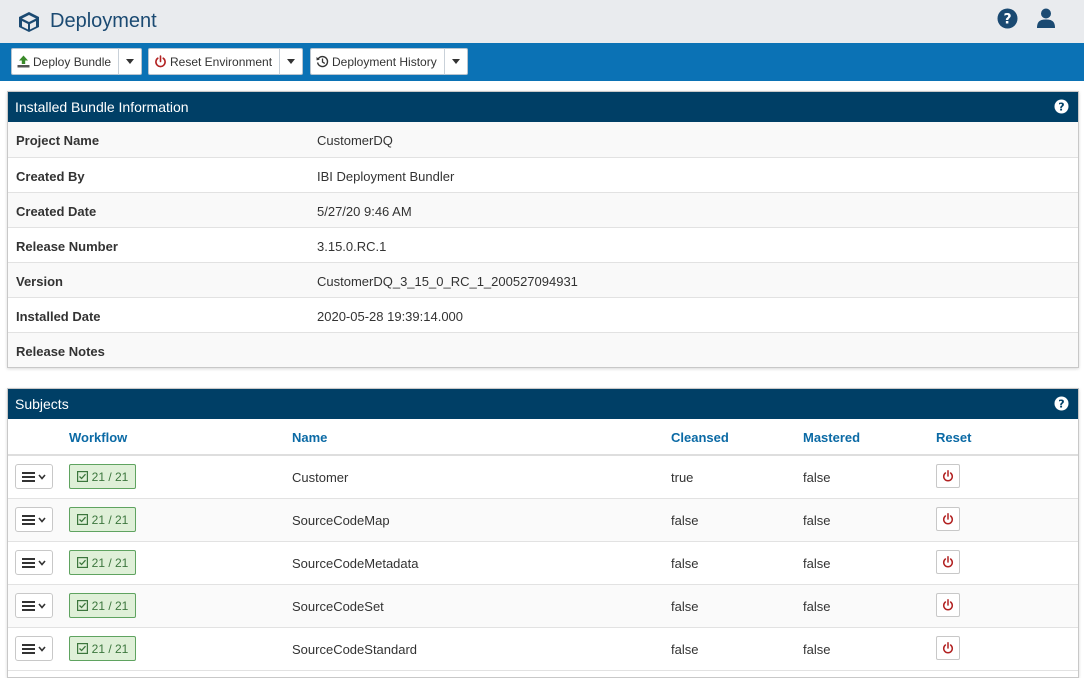 The image size is (1084, 678). What do you see at coordinates (543, 437) in the screenshot?
I see `subjects-table-header: Workflow Name Cleansed Mastered Reset` at bounding box center [543, 437].